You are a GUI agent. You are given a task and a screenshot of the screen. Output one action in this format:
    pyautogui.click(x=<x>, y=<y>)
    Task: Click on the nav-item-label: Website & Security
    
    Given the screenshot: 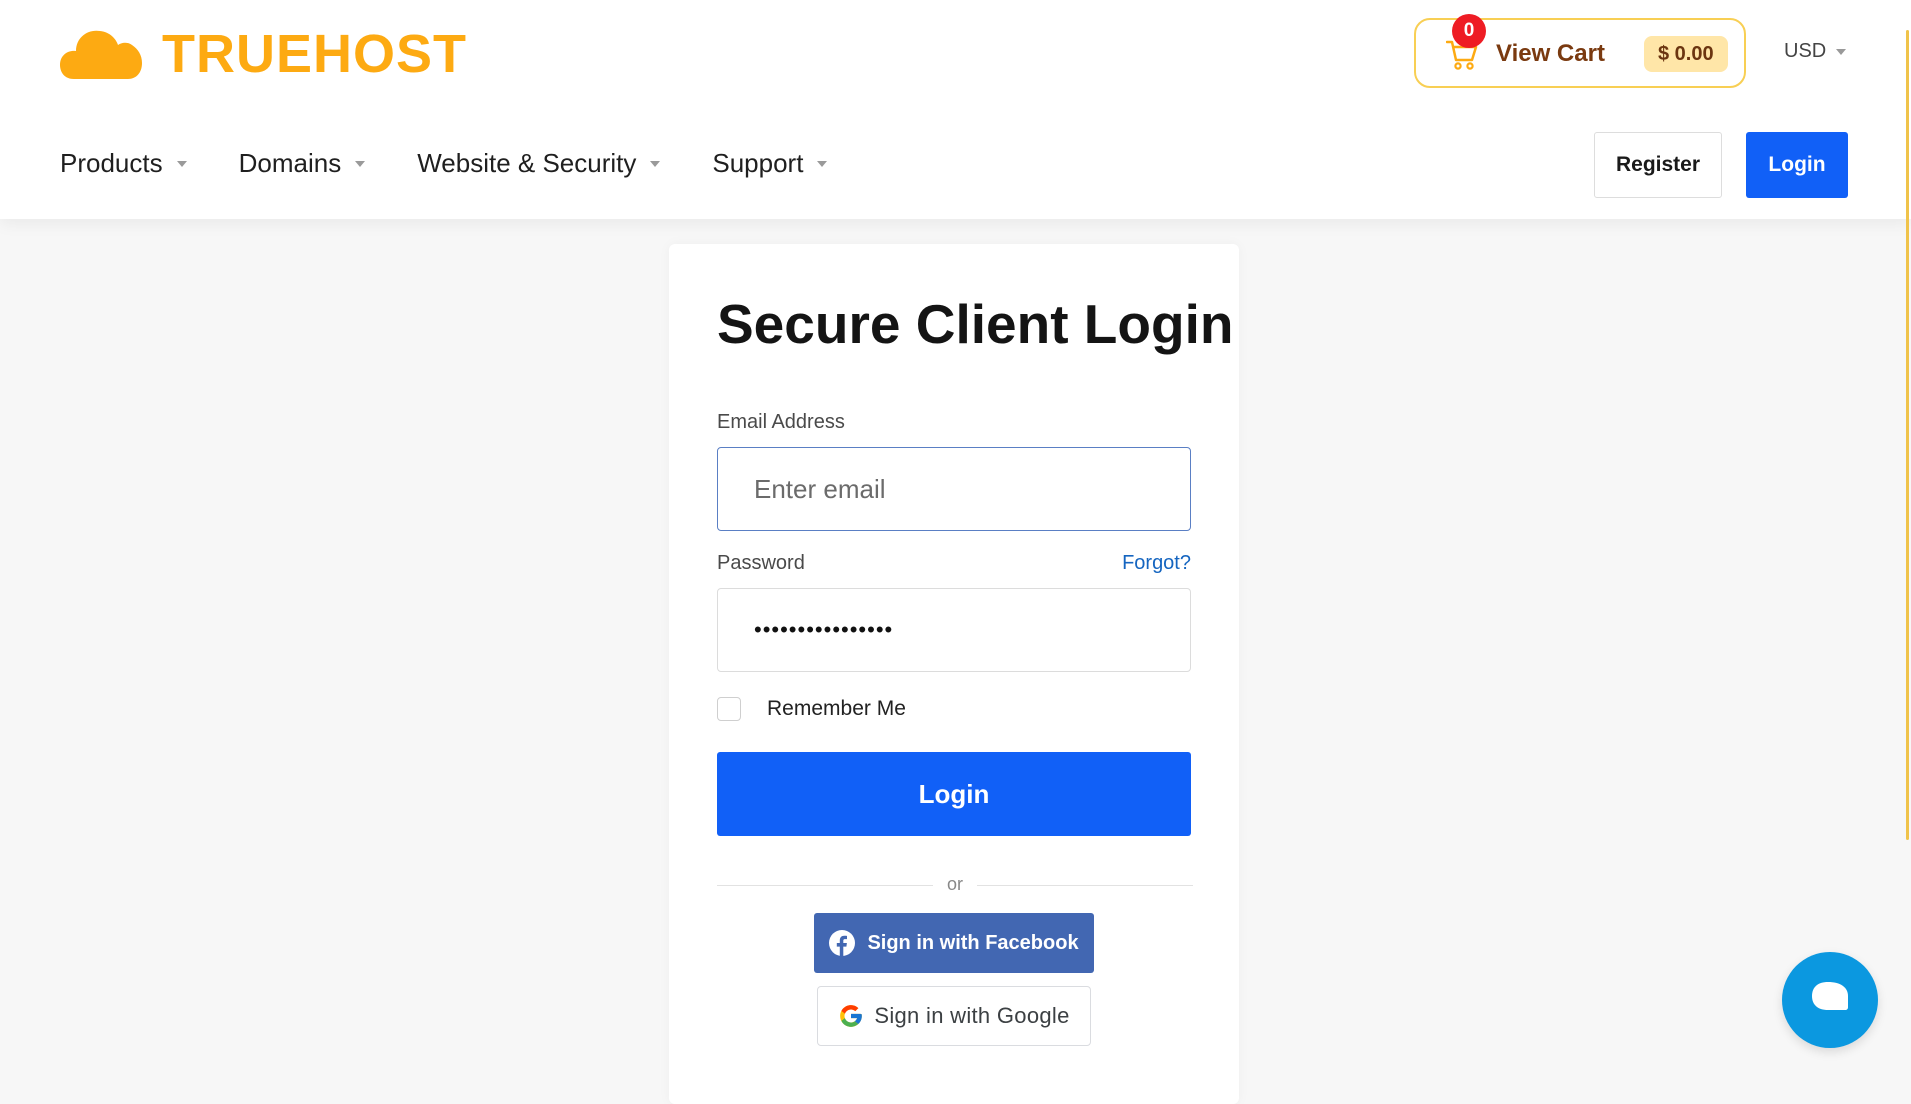 What is the action you would take?
    pyautogui.click(x=527, y=163)
    